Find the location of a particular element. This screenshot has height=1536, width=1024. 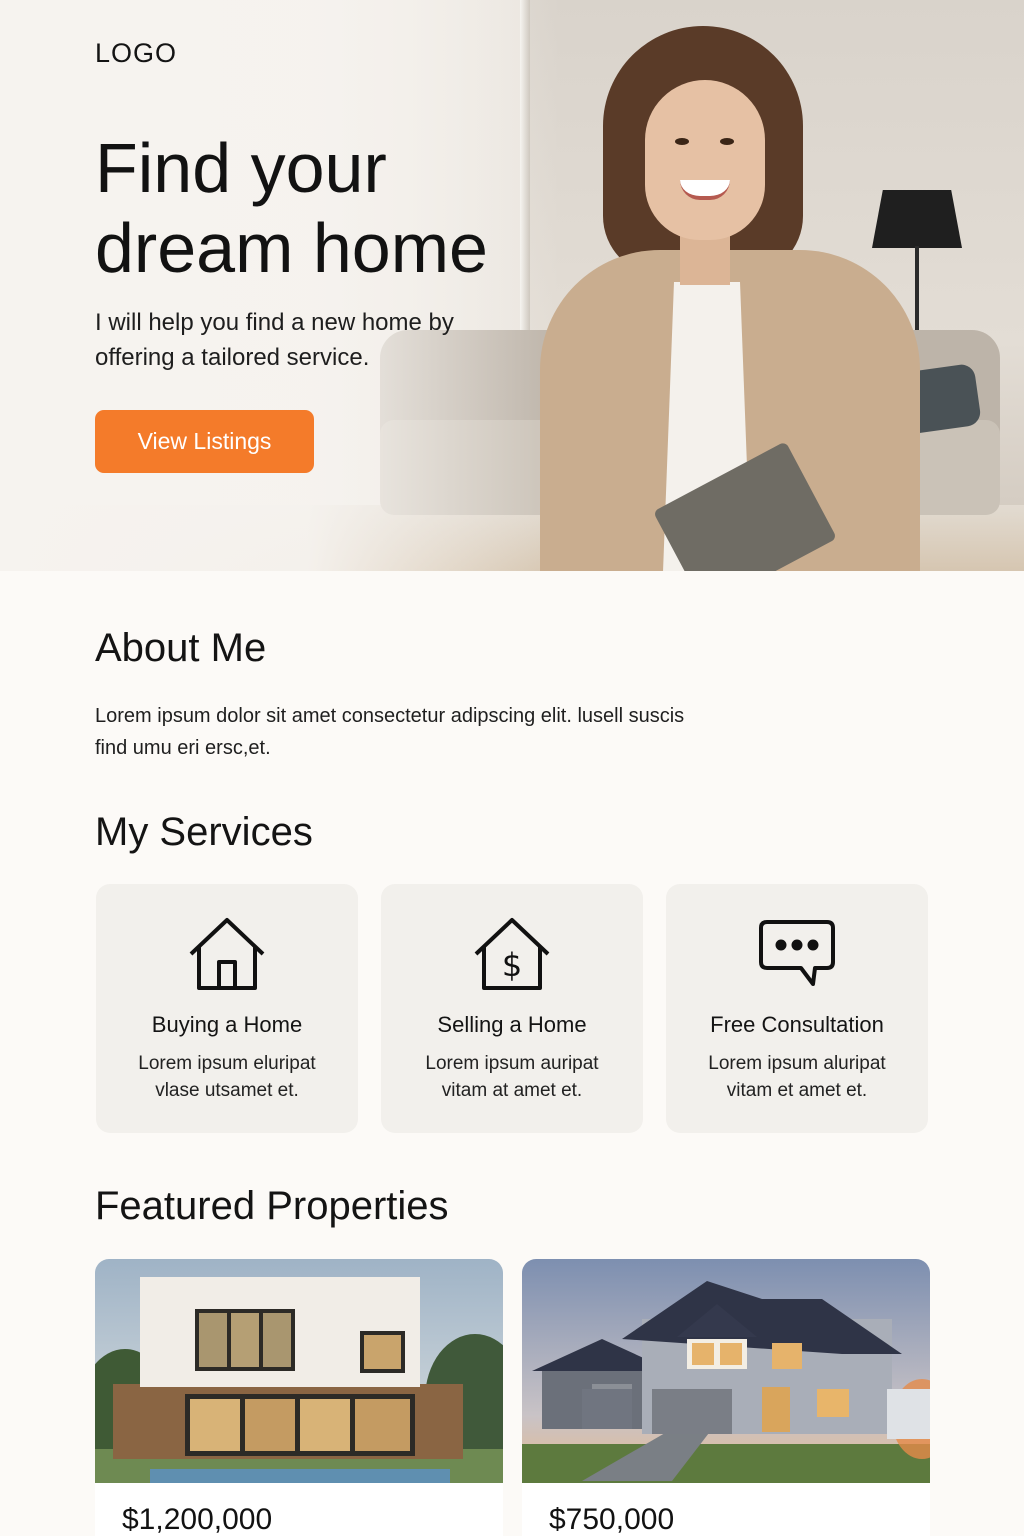

site-logo: LOGO is located at coordinates (136, 53).